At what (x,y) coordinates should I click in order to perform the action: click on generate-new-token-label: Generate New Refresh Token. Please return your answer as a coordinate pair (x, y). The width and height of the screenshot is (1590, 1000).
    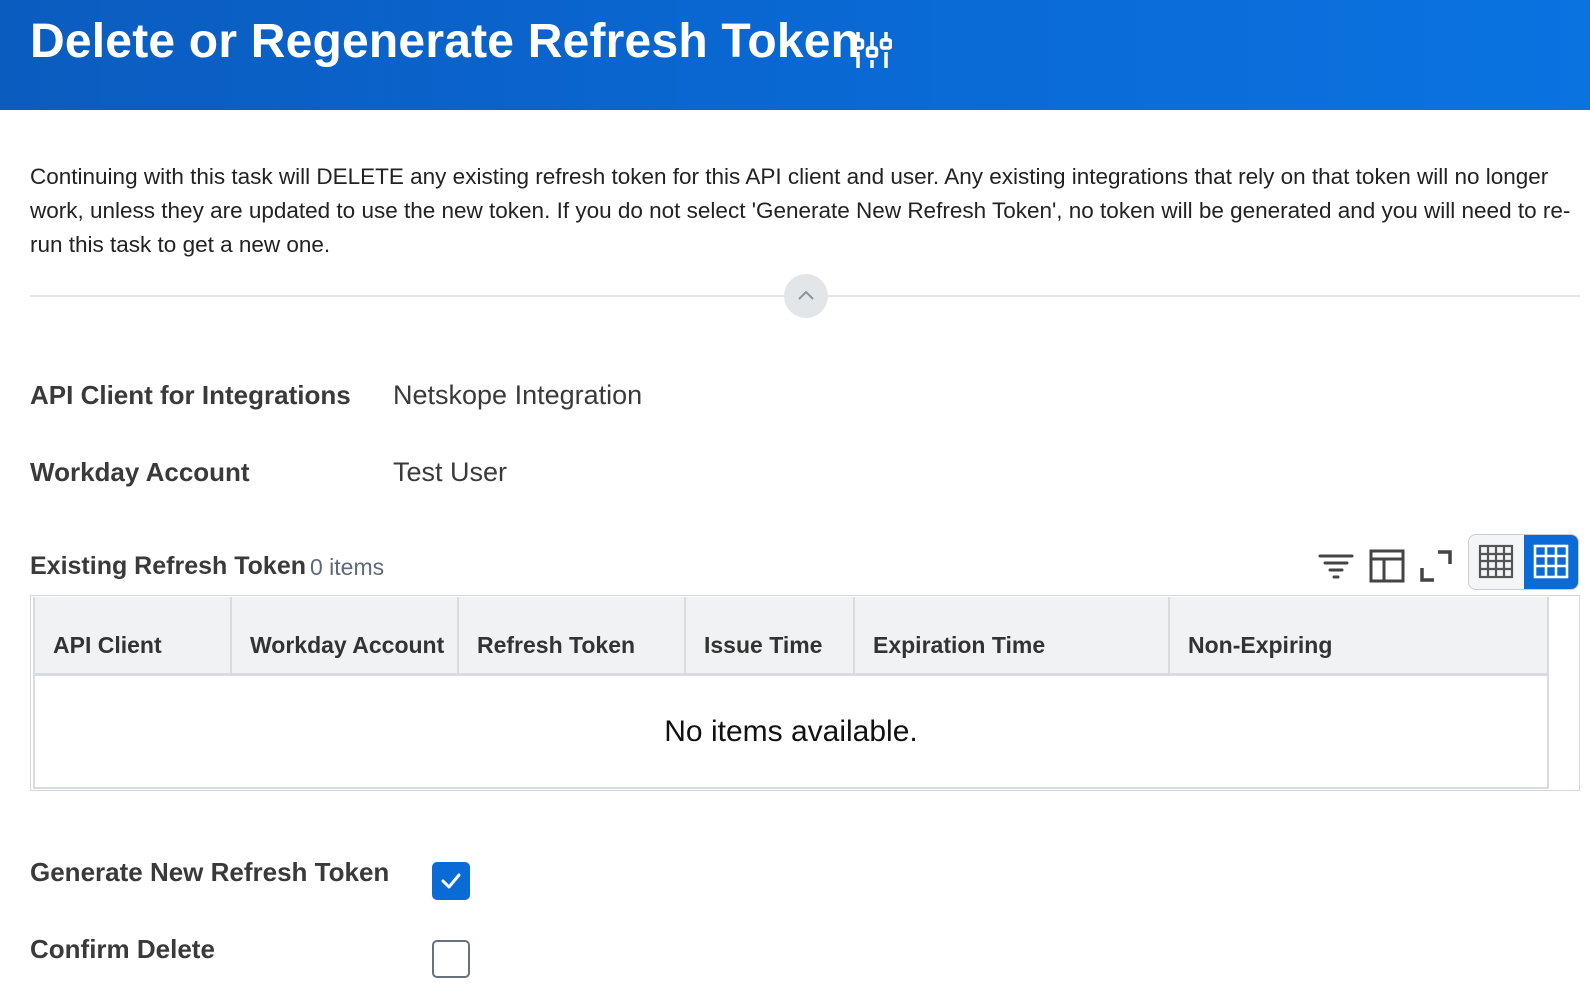
    Looking at the image, I should click on (210, 872).